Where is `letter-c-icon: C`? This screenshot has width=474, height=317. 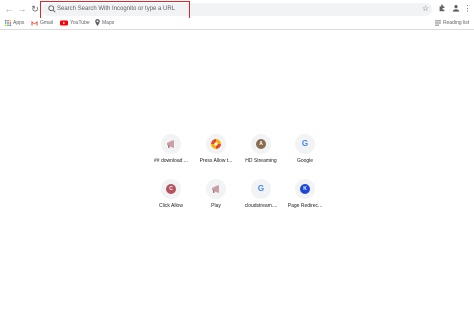
letter-c-icon: C is located at coordinates (171, 189).